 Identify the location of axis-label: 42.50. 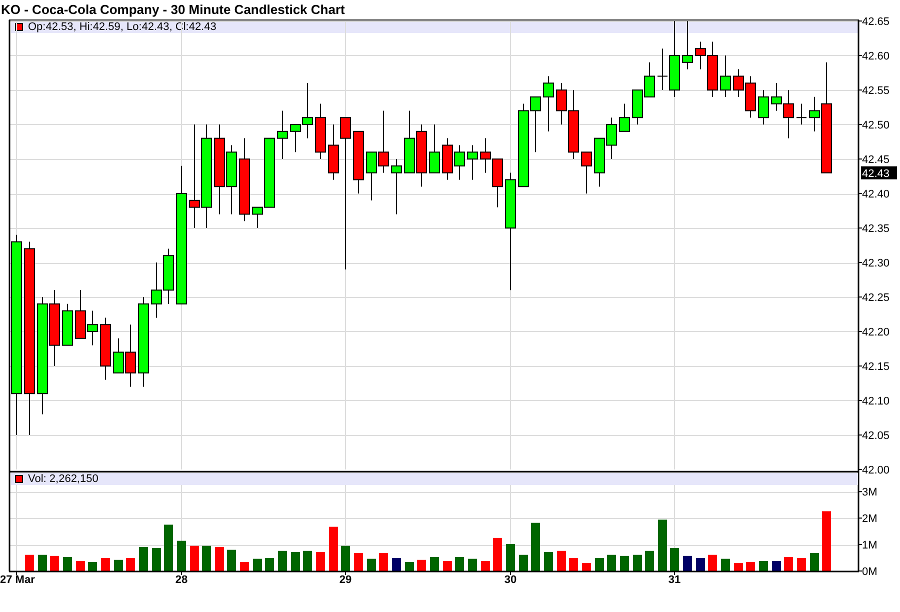
(876, 126).